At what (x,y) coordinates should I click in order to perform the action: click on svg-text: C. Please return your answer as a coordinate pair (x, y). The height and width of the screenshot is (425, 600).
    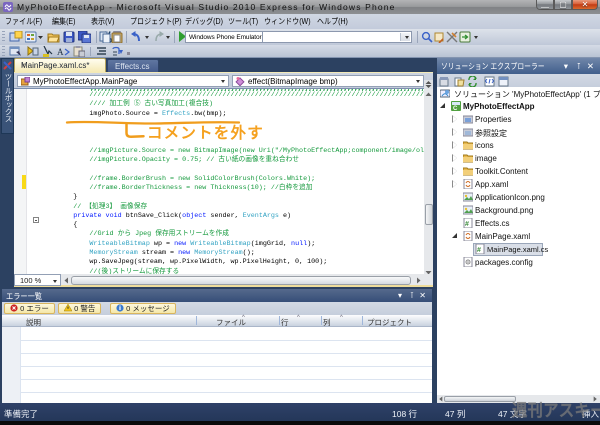
    Looking at the image, I should click on (455, 108).